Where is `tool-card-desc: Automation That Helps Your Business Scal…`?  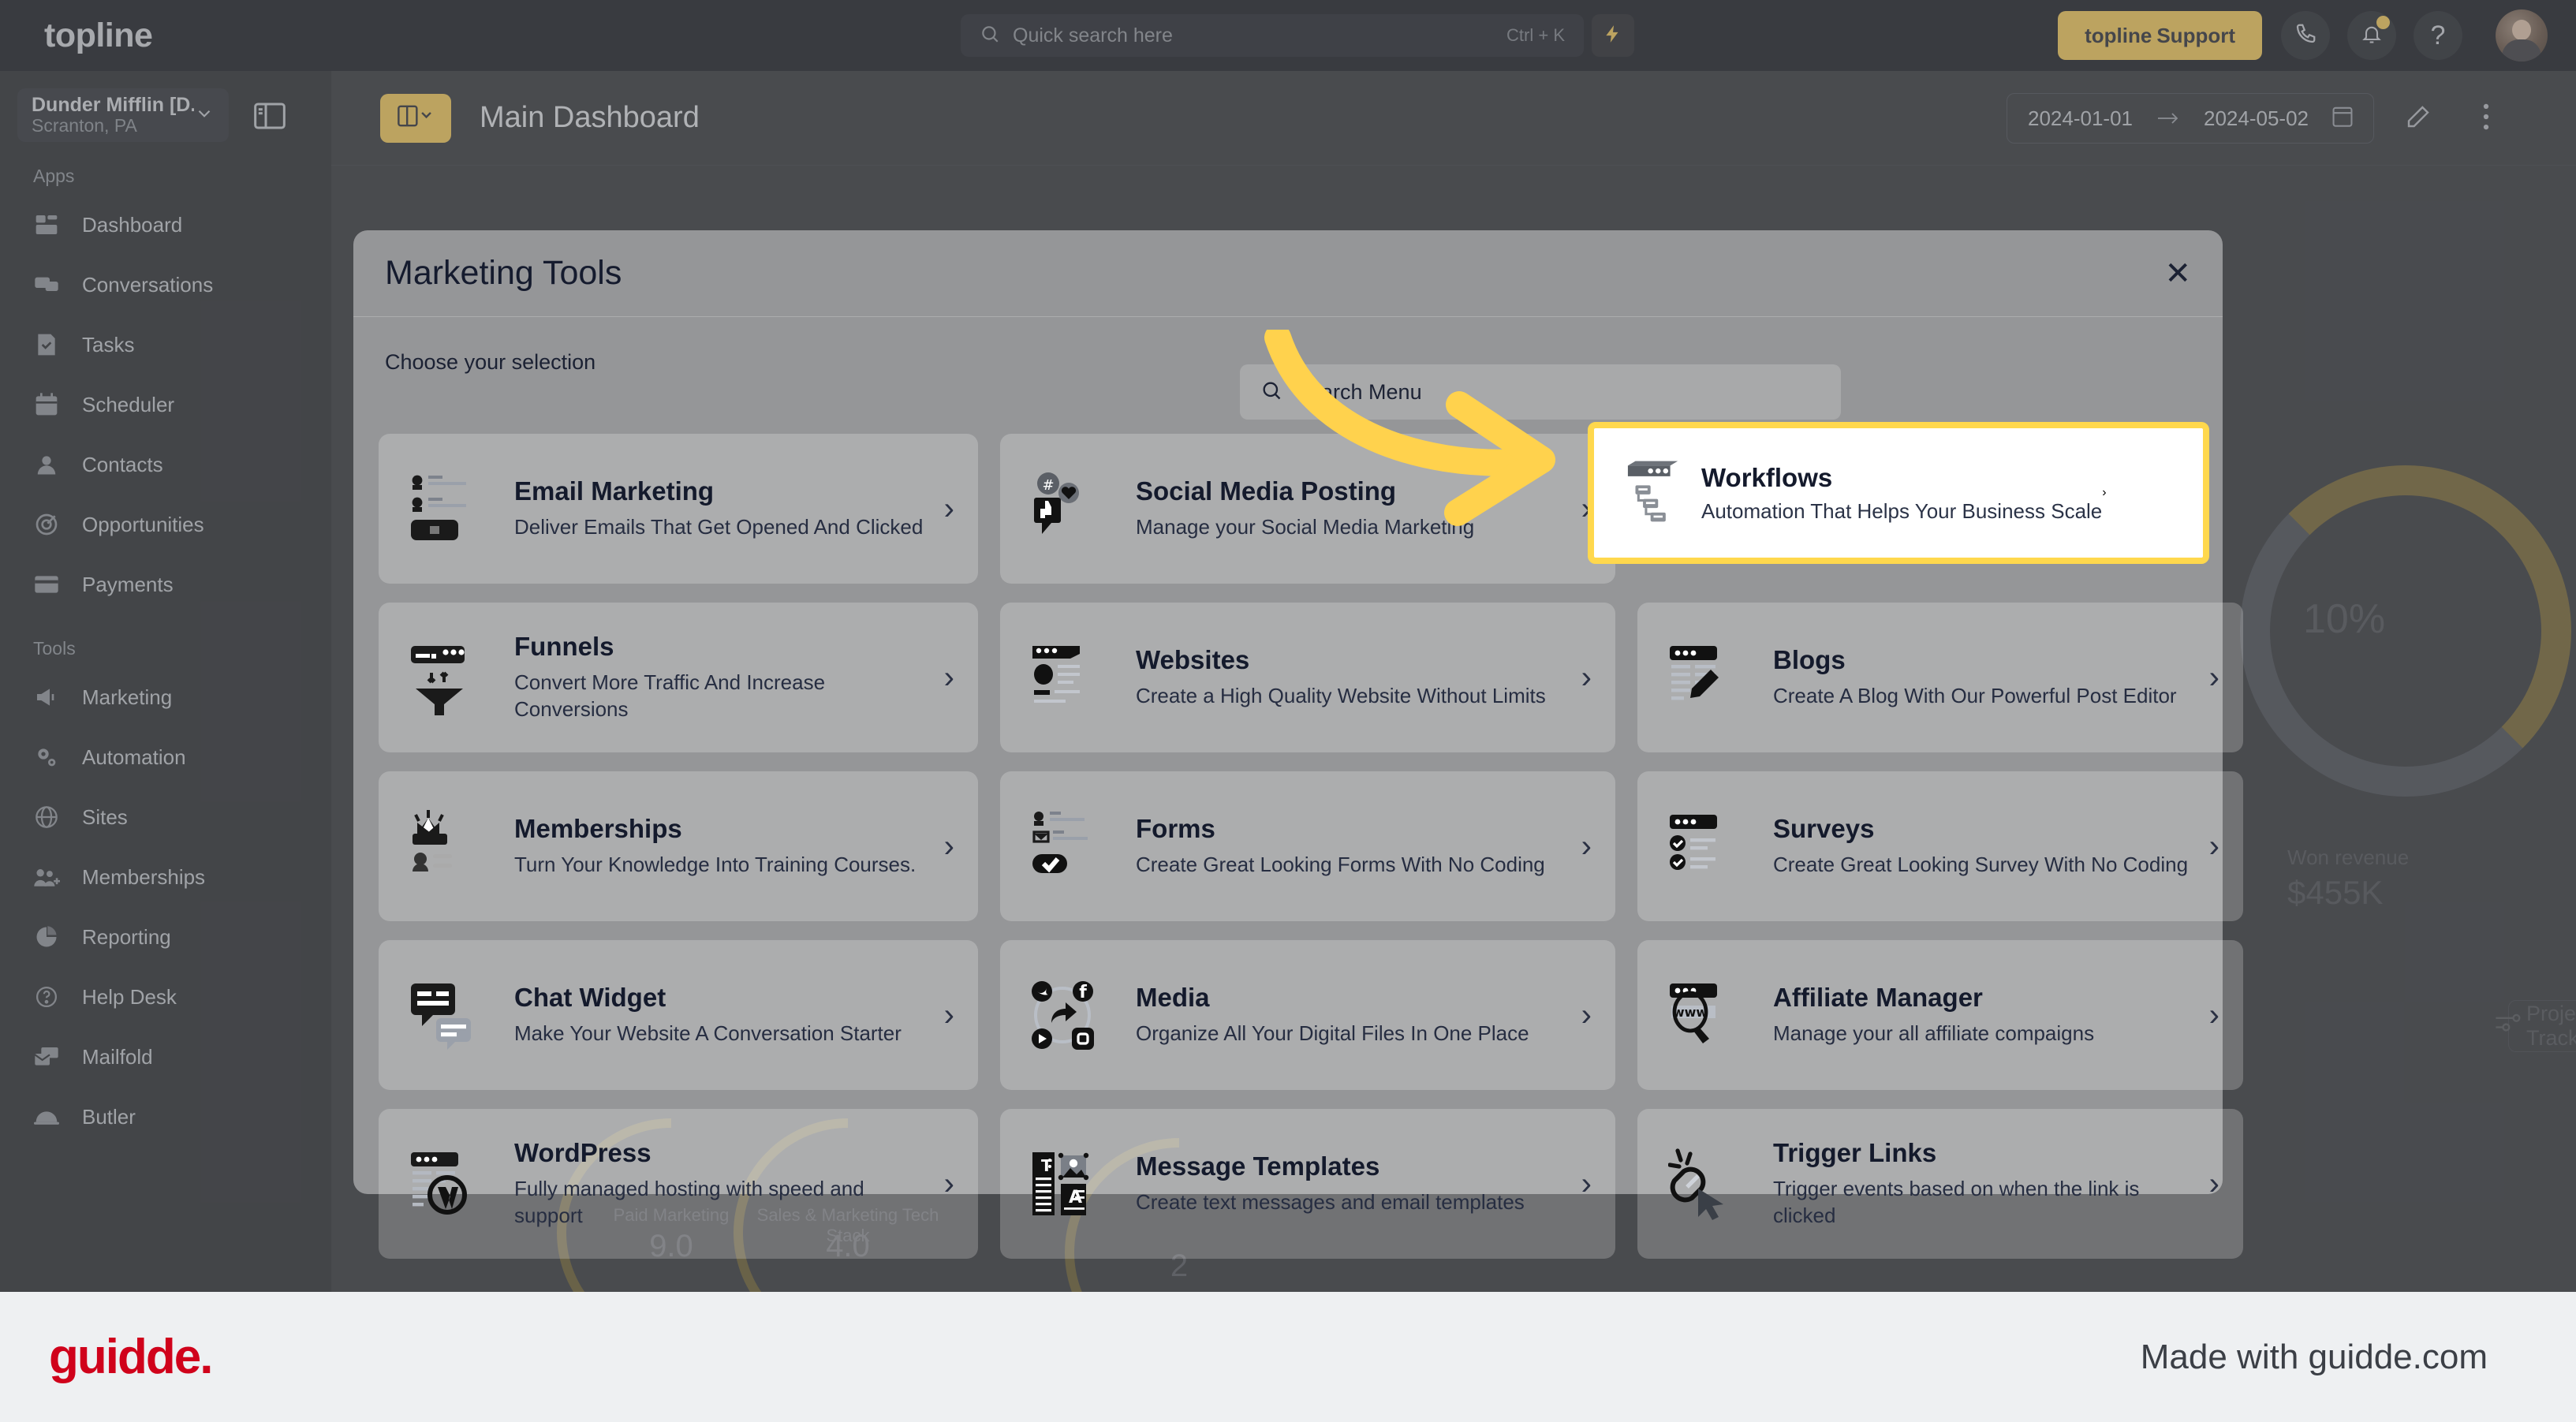 tool-card-desc: Automation That Helps Your Business Scal… is located at coordinates (1902, 510).